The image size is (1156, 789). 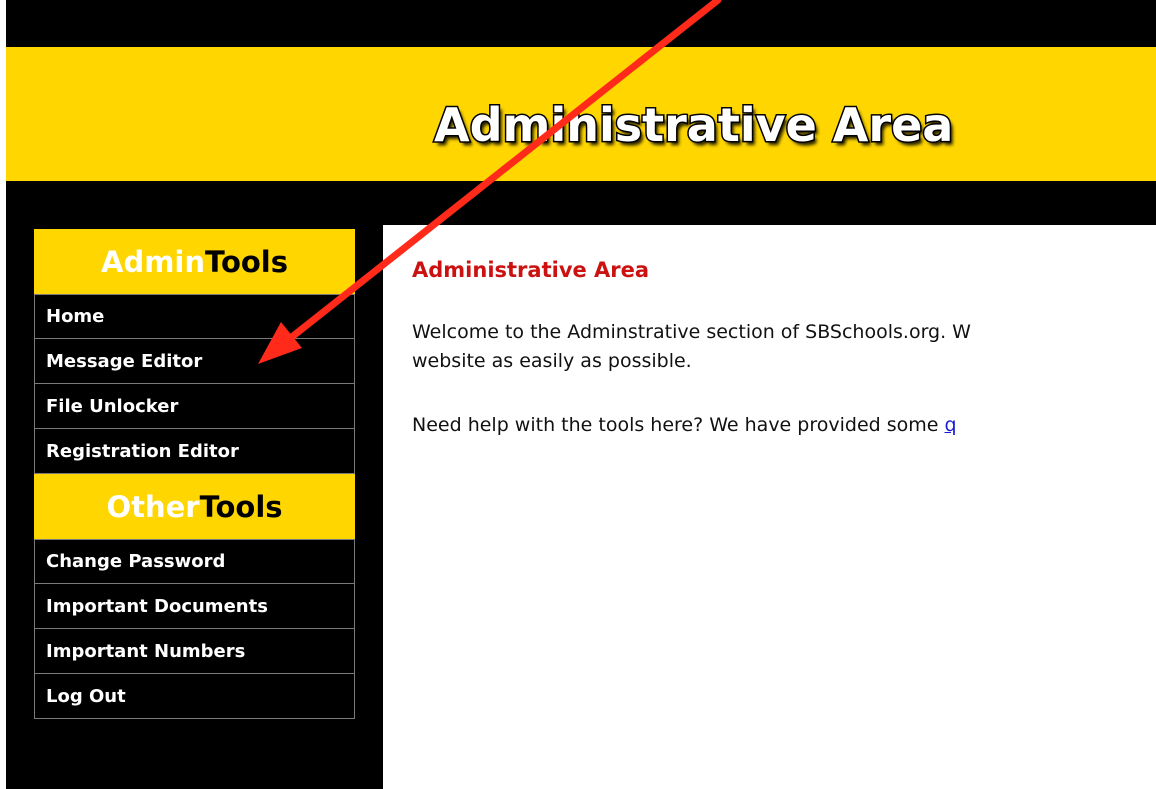 I want to click on other-tools-header-part1: Other, so click(x=153, y=506).